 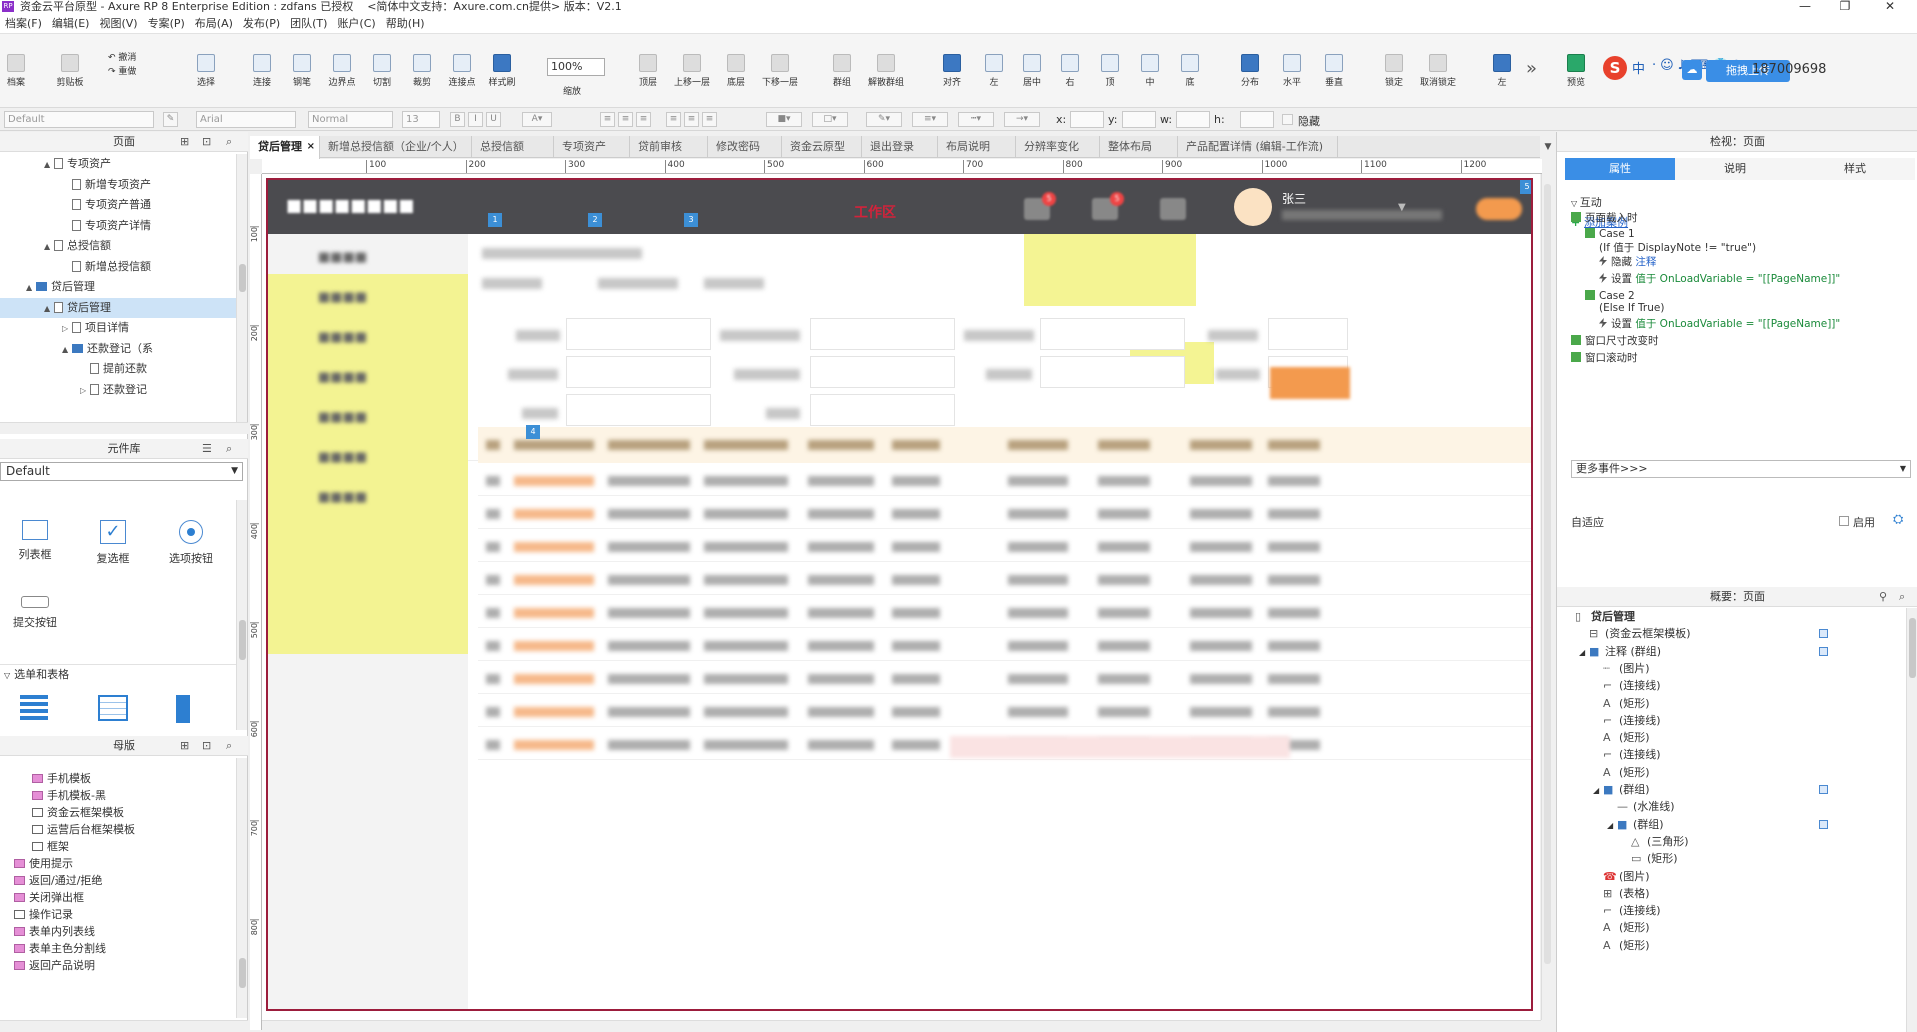 I want to click on valign-middle-icon: ≡, so click(x=691, y=119).